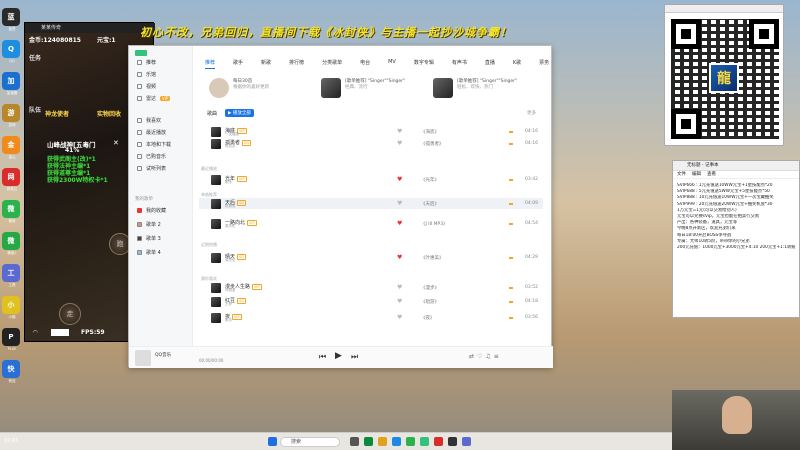 This screenshot has width=800, height=450. Describe the element at coordinates (232, 134) in the screenshot. I see `song-artist: 一支榴莲` at that location.